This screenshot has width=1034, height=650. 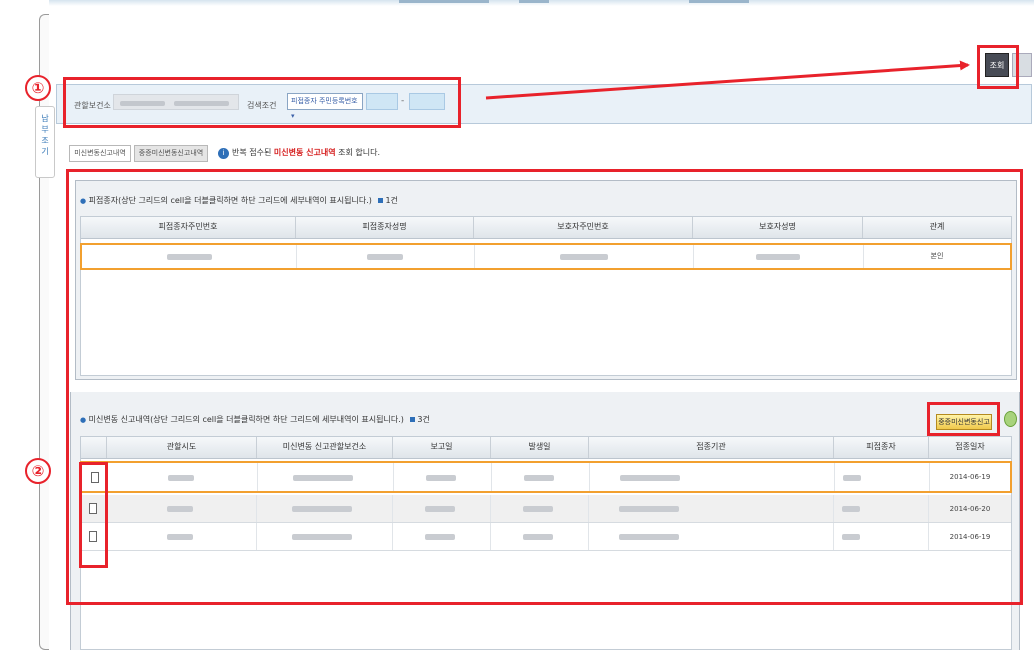 I want to click on top-strip, so click(x=541, y=3).